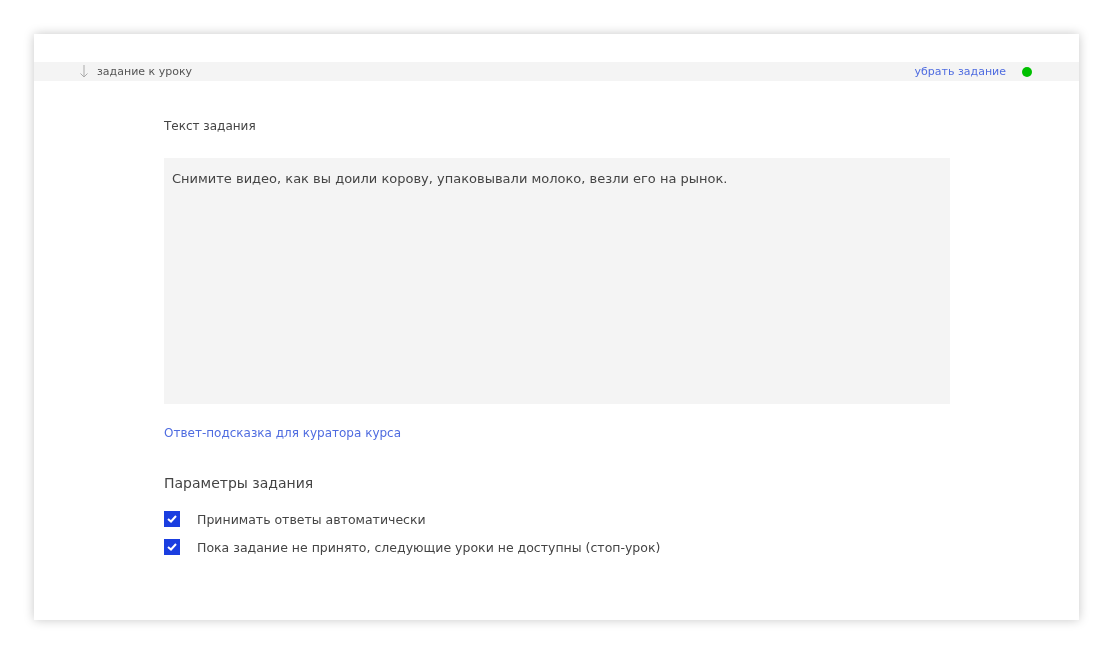  Describe the element at coordinates (311, 519) in the screenshot. I see `checkbox-label: Принимать ответы автоматически` at that location.